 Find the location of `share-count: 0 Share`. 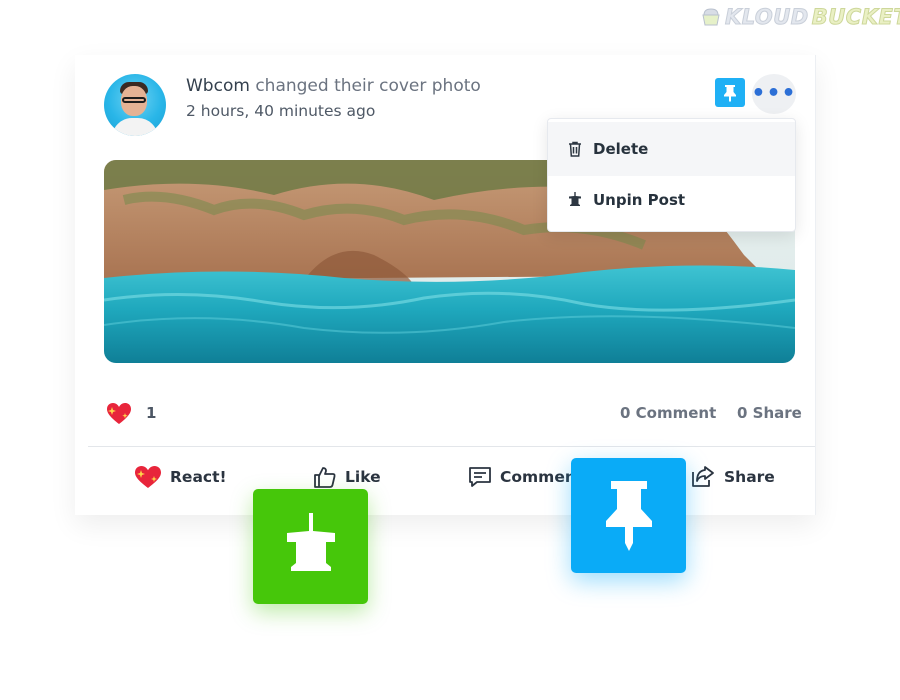

share-count: 0 Share is located at coordinates (769, 413).